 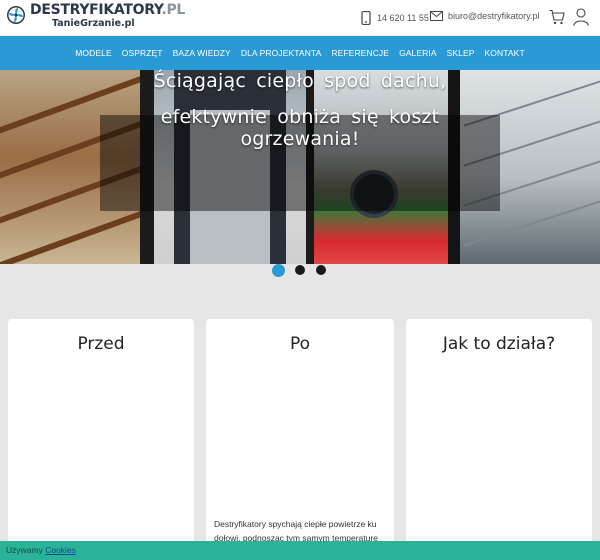 I want to click on cookie-bar: Używamy Cookies, so click(x=300, y=550).